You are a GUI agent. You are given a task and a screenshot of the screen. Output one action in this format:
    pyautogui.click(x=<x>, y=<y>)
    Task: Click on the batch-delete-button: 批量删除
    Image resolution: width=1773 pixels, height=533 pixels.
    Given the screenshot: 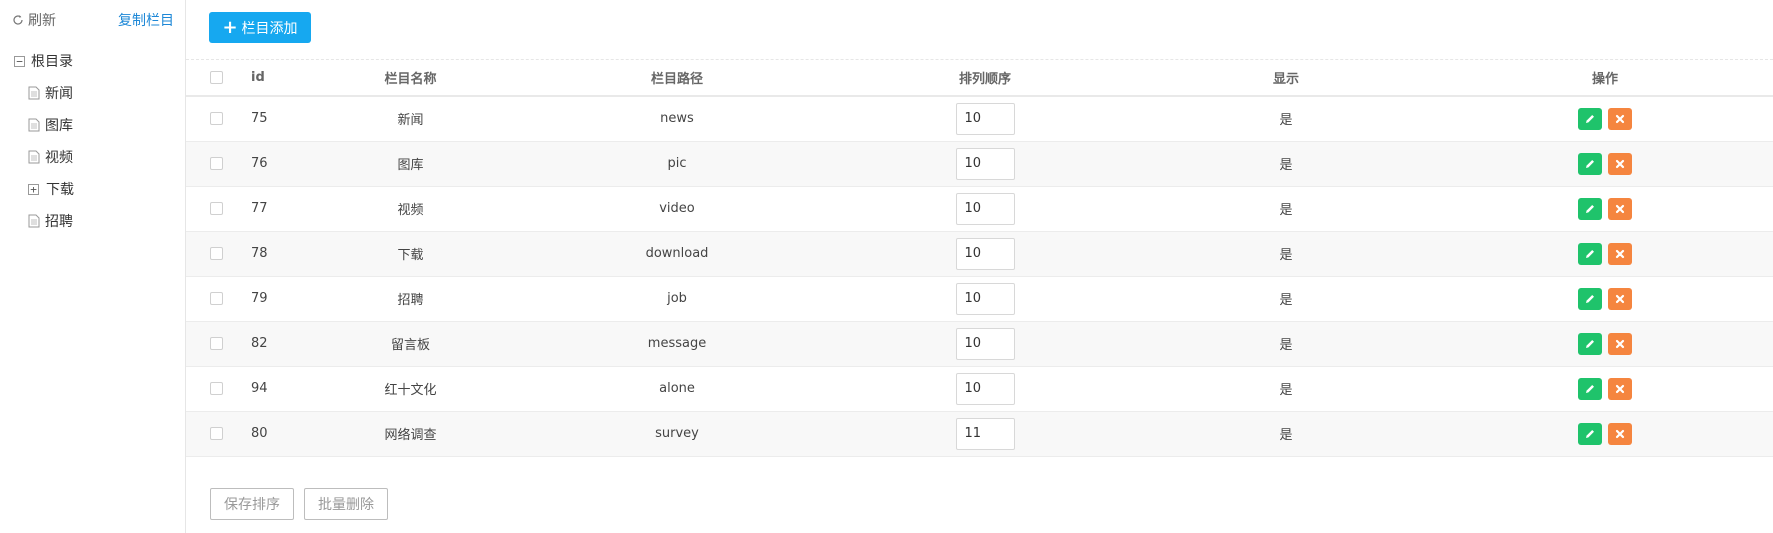 What is the action you would take?
    pyautogui.click(x=346, y=504)
    